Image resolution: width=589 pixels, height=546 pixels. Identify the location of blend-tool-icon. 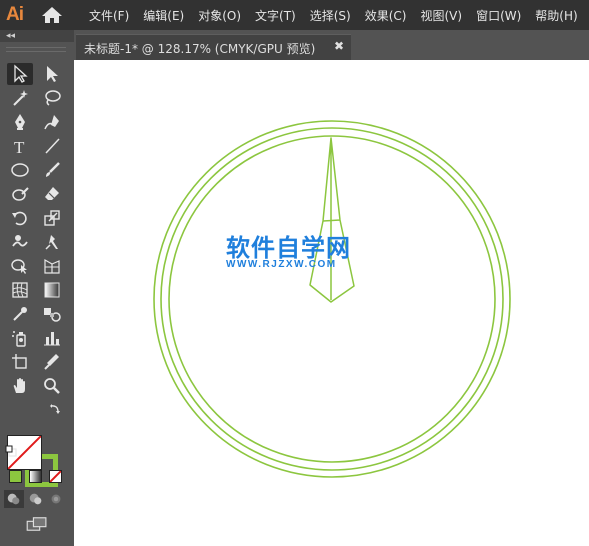
(52, 314).